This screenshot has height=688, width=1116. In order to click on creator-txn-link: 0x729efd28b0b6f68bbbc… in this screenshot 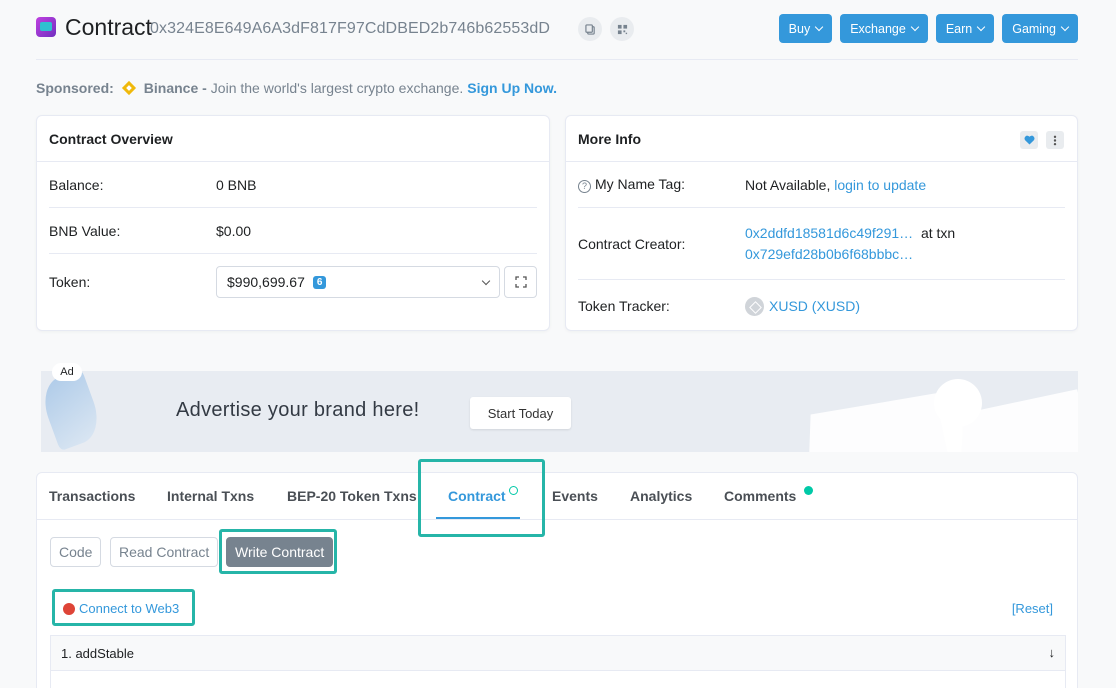, I will do `click(829, 254)`.